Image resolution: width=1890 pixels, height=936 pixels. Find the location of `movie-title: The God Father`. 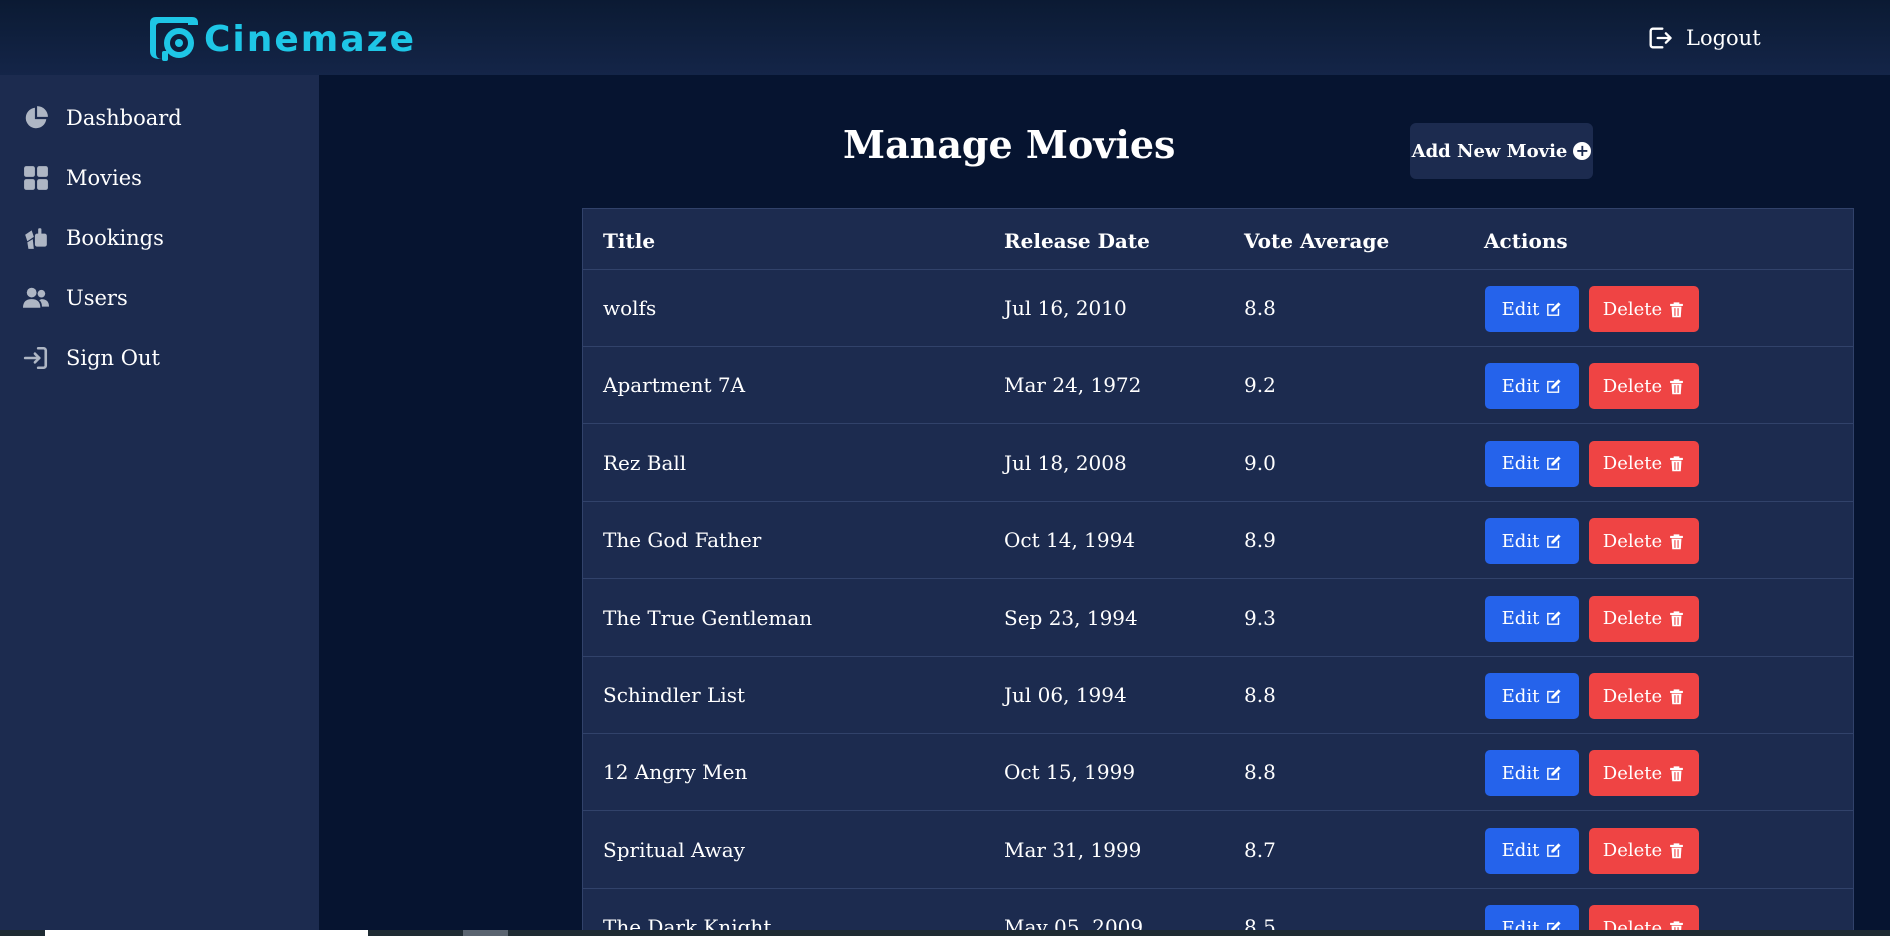

movie-title: The God Father is located at coordinates (682, 540).